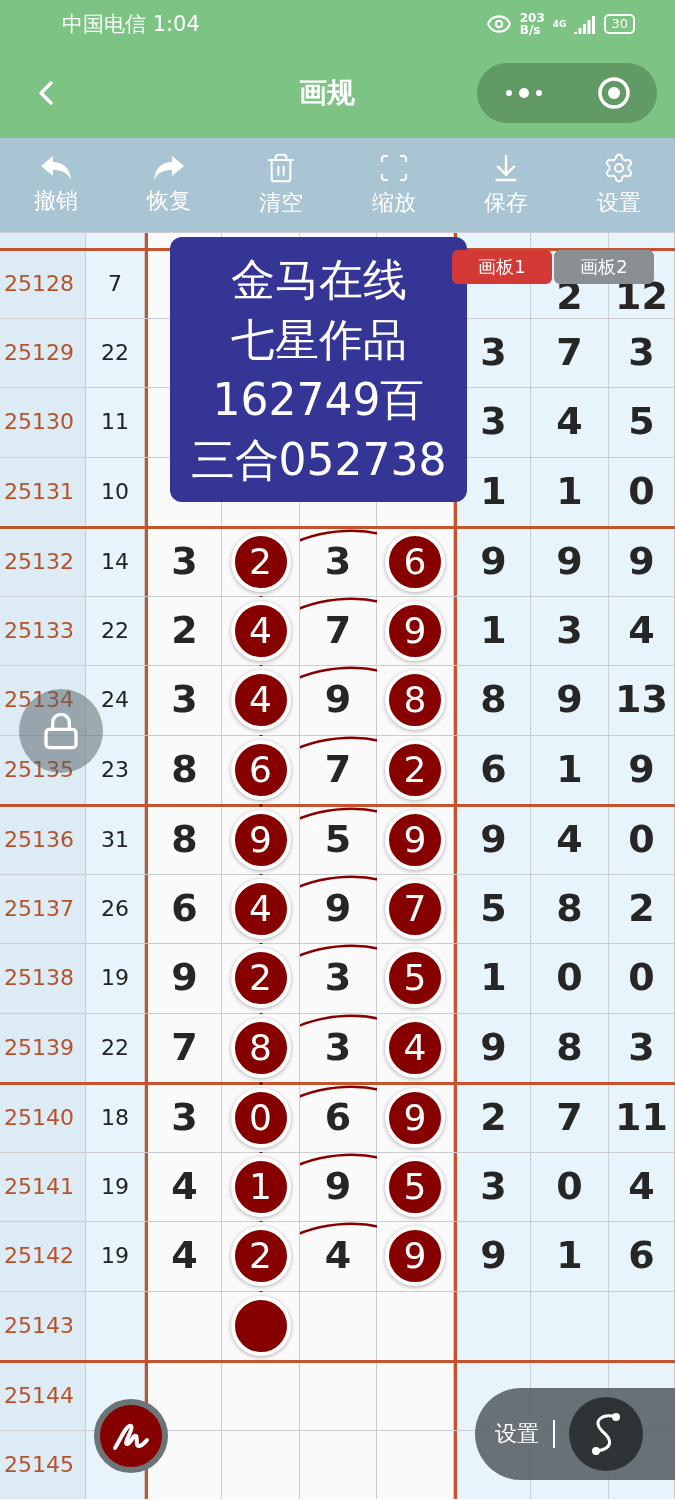 Image resolution: width=675 pixels, height=1500 pixels. What do you see at coordinates (56, 168) in the screenshot?
I see `undo-icon` at bounding box center [56, 168].